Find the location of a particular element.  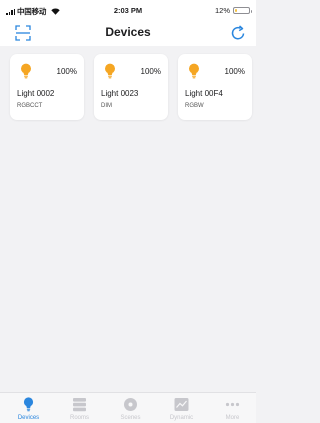

tab-rooms: Rooms is located at coordinates (79, 408).